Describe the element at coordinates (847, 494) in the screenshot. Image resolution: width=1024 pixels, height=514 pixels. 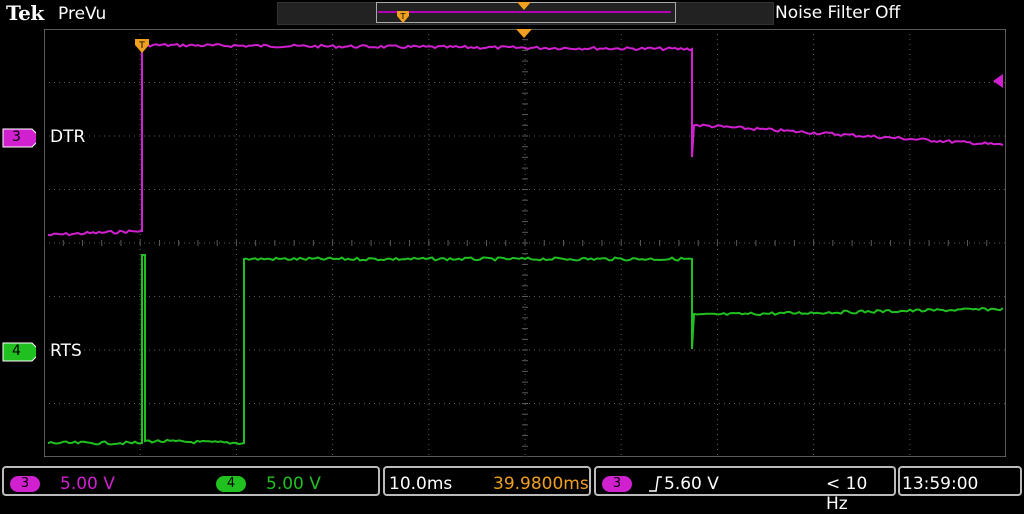
I see `trigger-frequency: < 10 Hz` at that location.